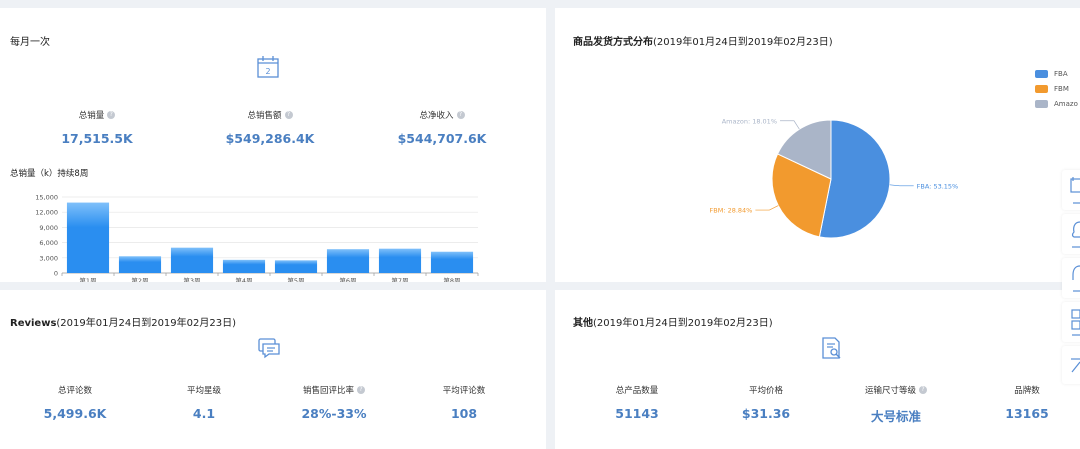  Describe the element at coordinates (203, 391) in the screenshot. I see `metric-label: 平均星级` at that location.